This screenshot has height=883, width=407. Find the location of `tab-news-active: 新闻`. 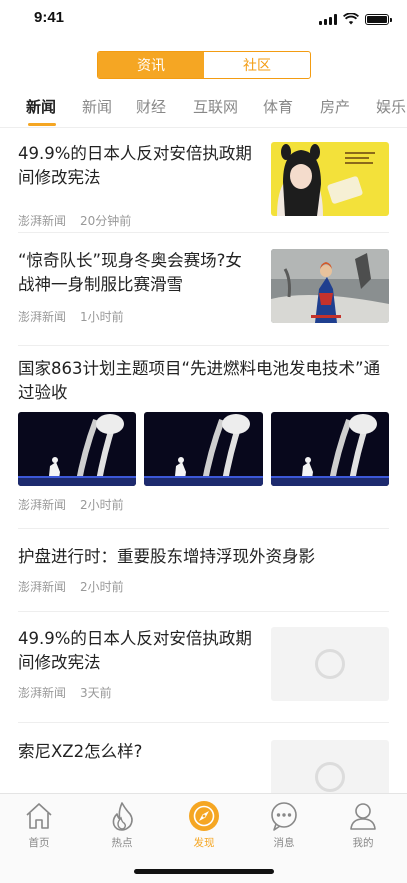

tab-news-active: 新闻 is located at coordinates (41, 106).